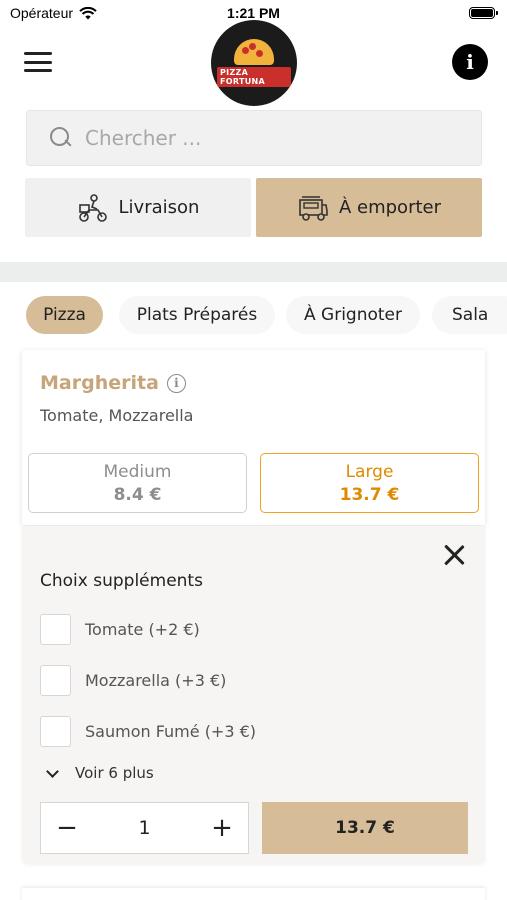 This screenshot has width=507, height=900. Describe the element at coordinates (159, 207) in the screenshot. I see `delivery-label: Livraison` at that location.